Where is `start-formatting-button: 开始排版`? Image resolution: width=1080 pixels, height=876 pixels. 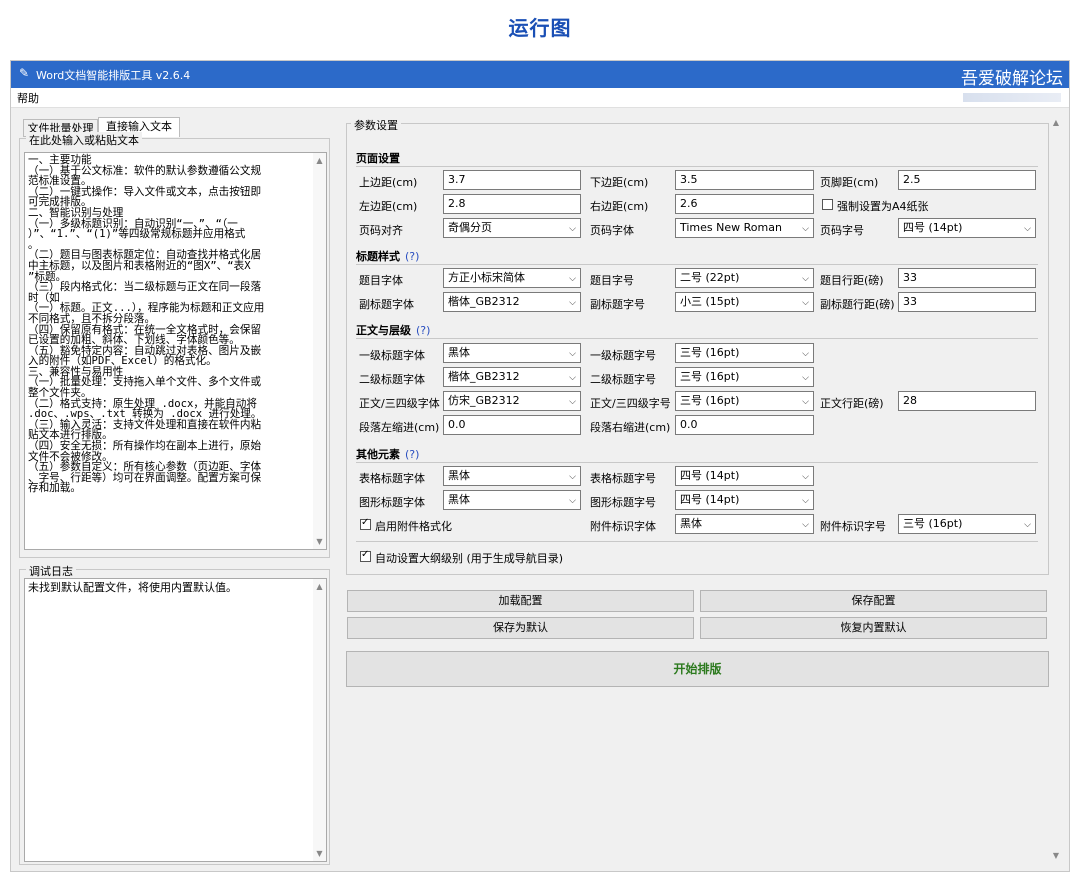
start-formatting-button: 开始排版 is located at coordinates (697, 669).